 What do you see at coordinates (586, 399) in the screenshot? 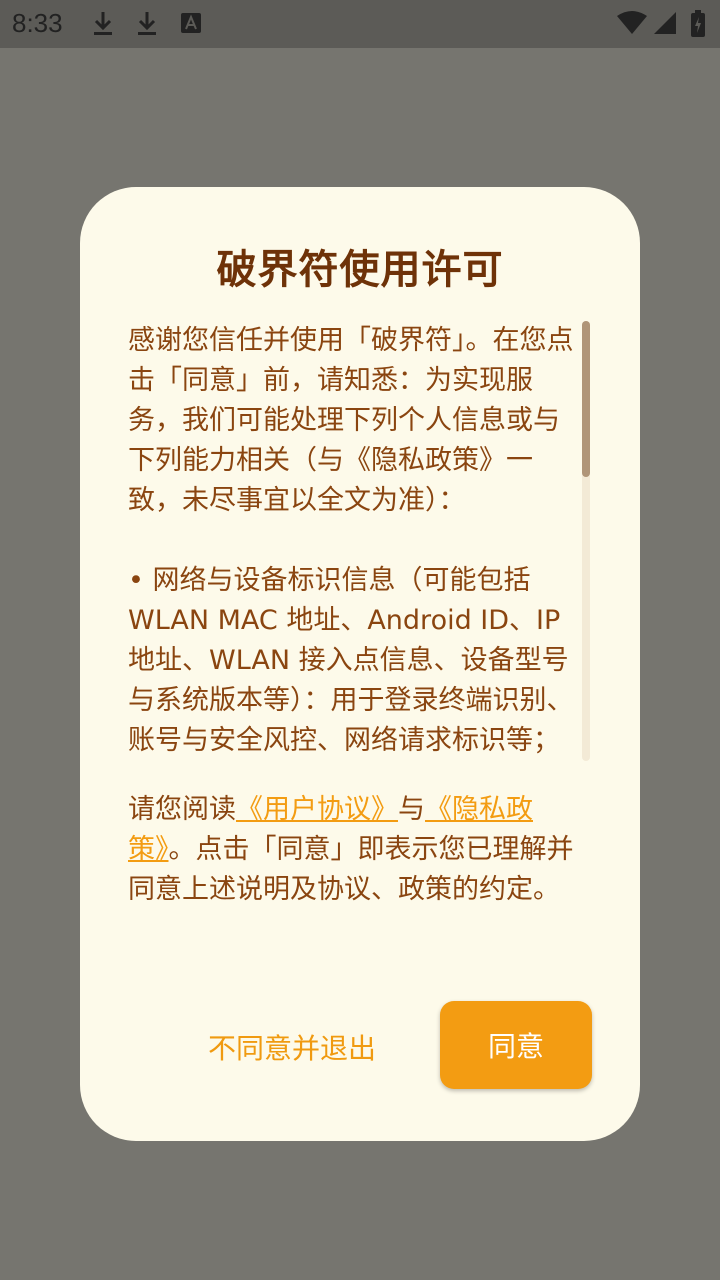
I see `scrollbar-thumb` at bounding box center [586, 399].